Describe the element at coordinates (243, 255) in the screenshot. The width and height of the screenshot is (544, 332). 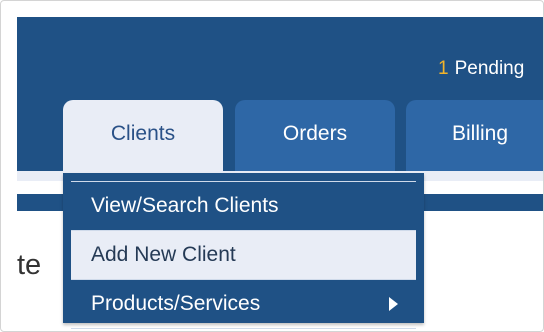
I see `menu-item-add-new-client: Add New Client` at that location.